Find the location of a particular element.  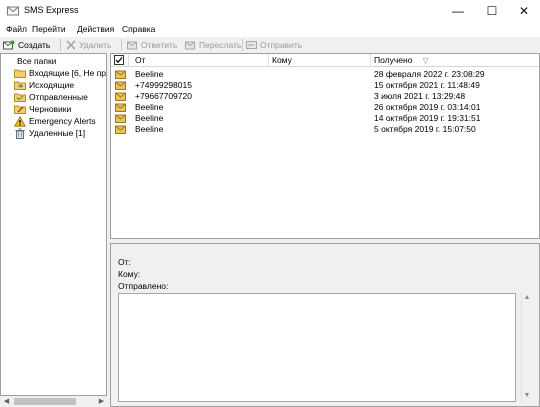

delete-icon is located at coordinates (71, 45).